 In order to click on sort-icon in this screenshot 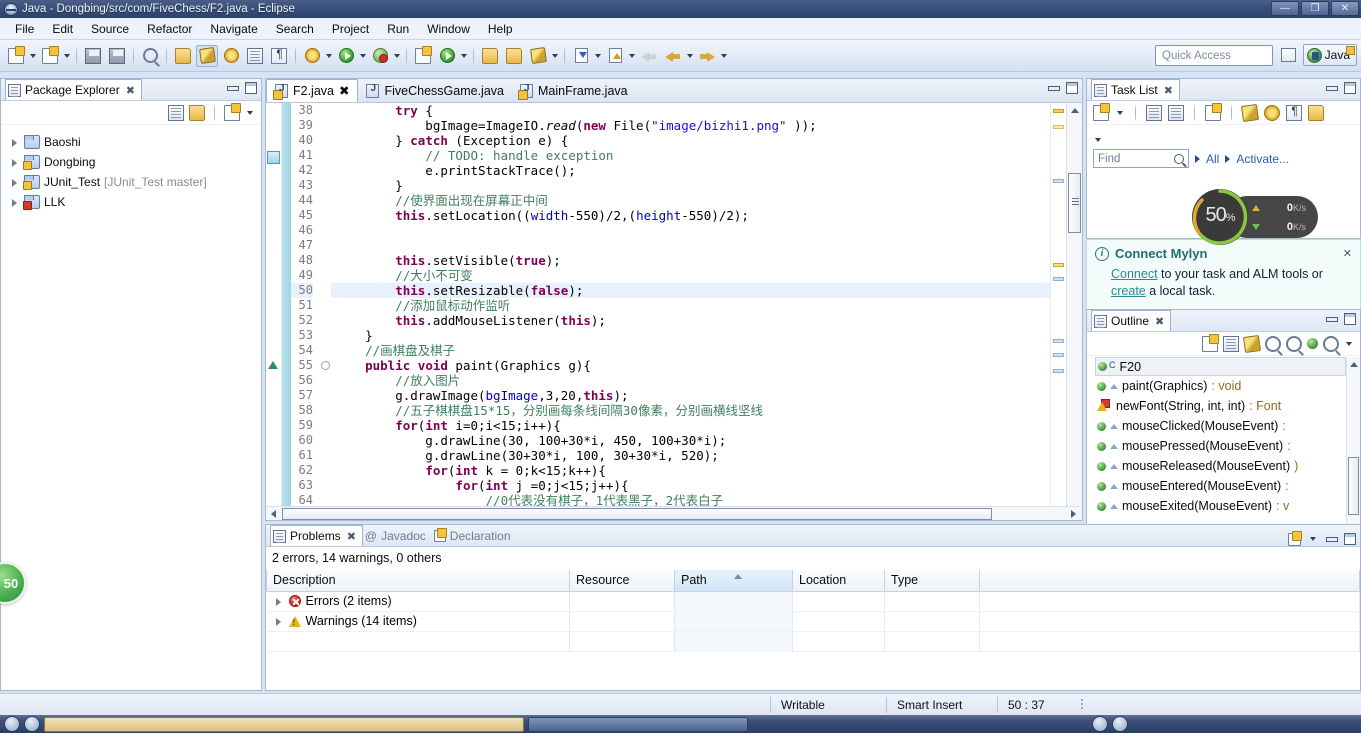, I will do `click(1252, 343)`.